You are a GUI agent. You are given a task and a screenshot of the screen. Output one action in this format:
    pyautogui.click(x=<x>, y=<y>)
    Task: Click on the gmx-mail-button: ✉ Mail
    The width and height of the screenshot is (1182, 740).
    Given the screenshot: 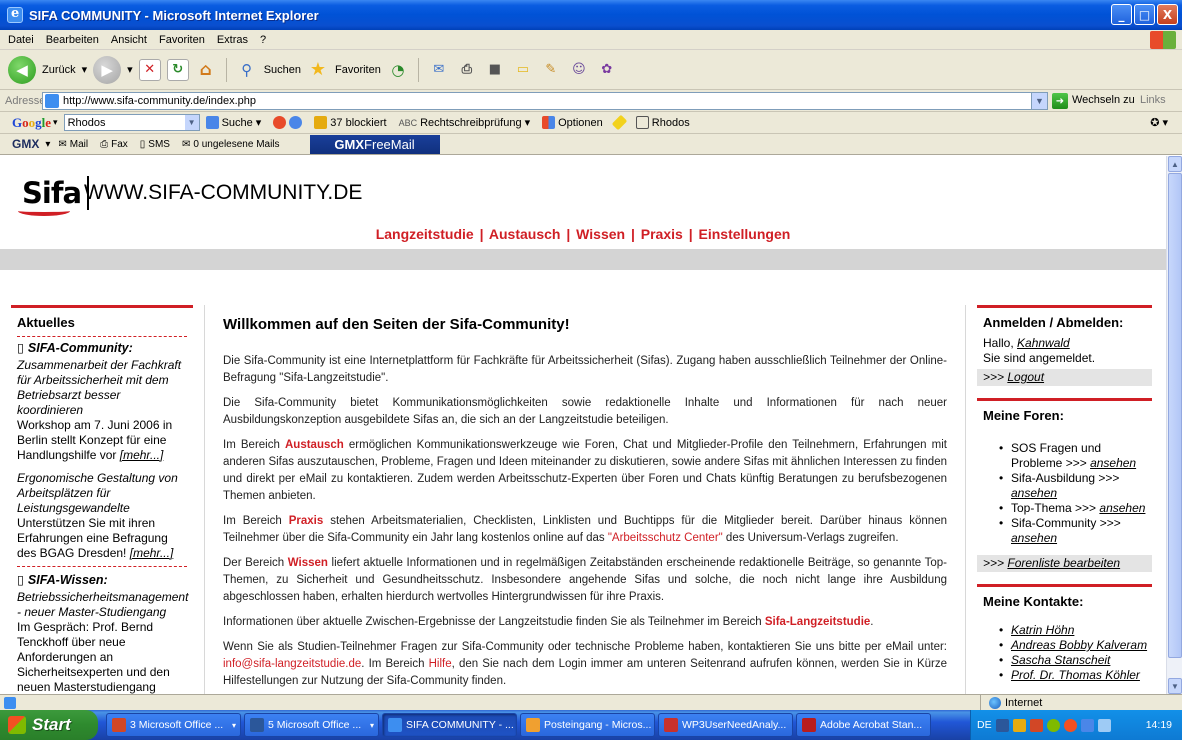 What is the action you would take?
    pyautogui.click(x=73, y=144)
    